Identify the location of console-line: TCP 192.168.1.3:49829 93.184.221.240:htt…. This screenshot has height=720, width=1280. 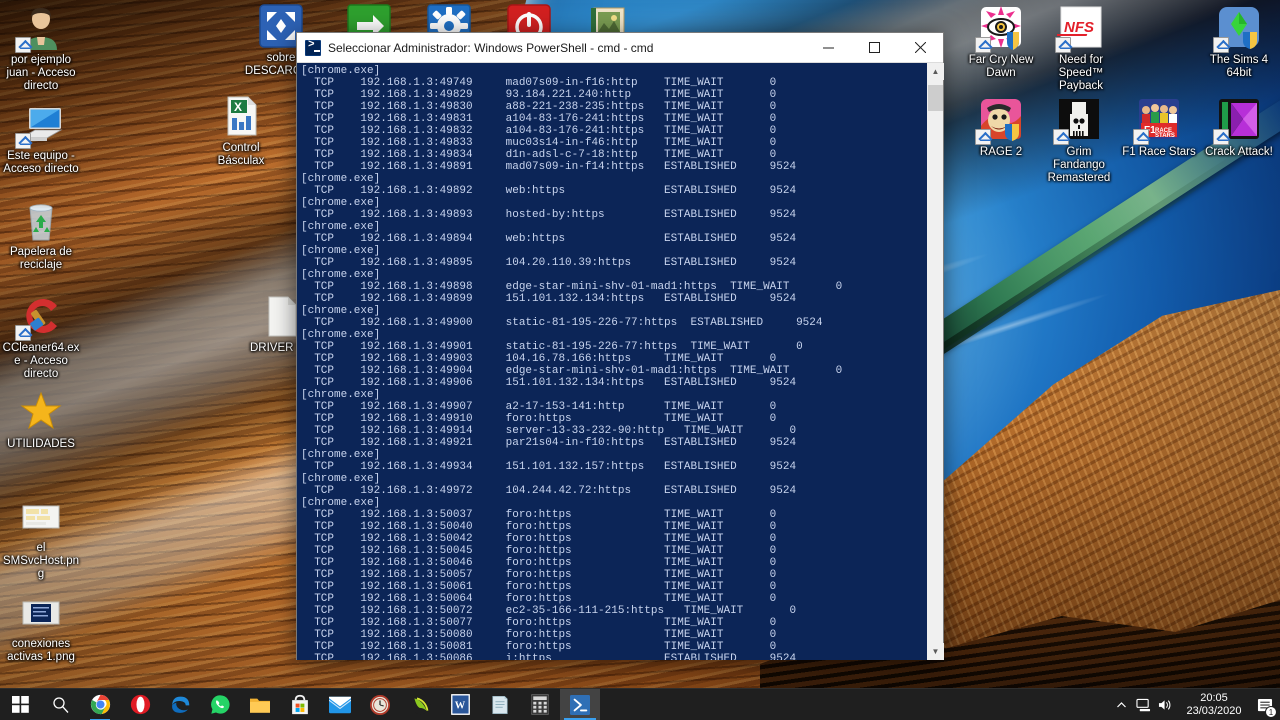
(539, 95).